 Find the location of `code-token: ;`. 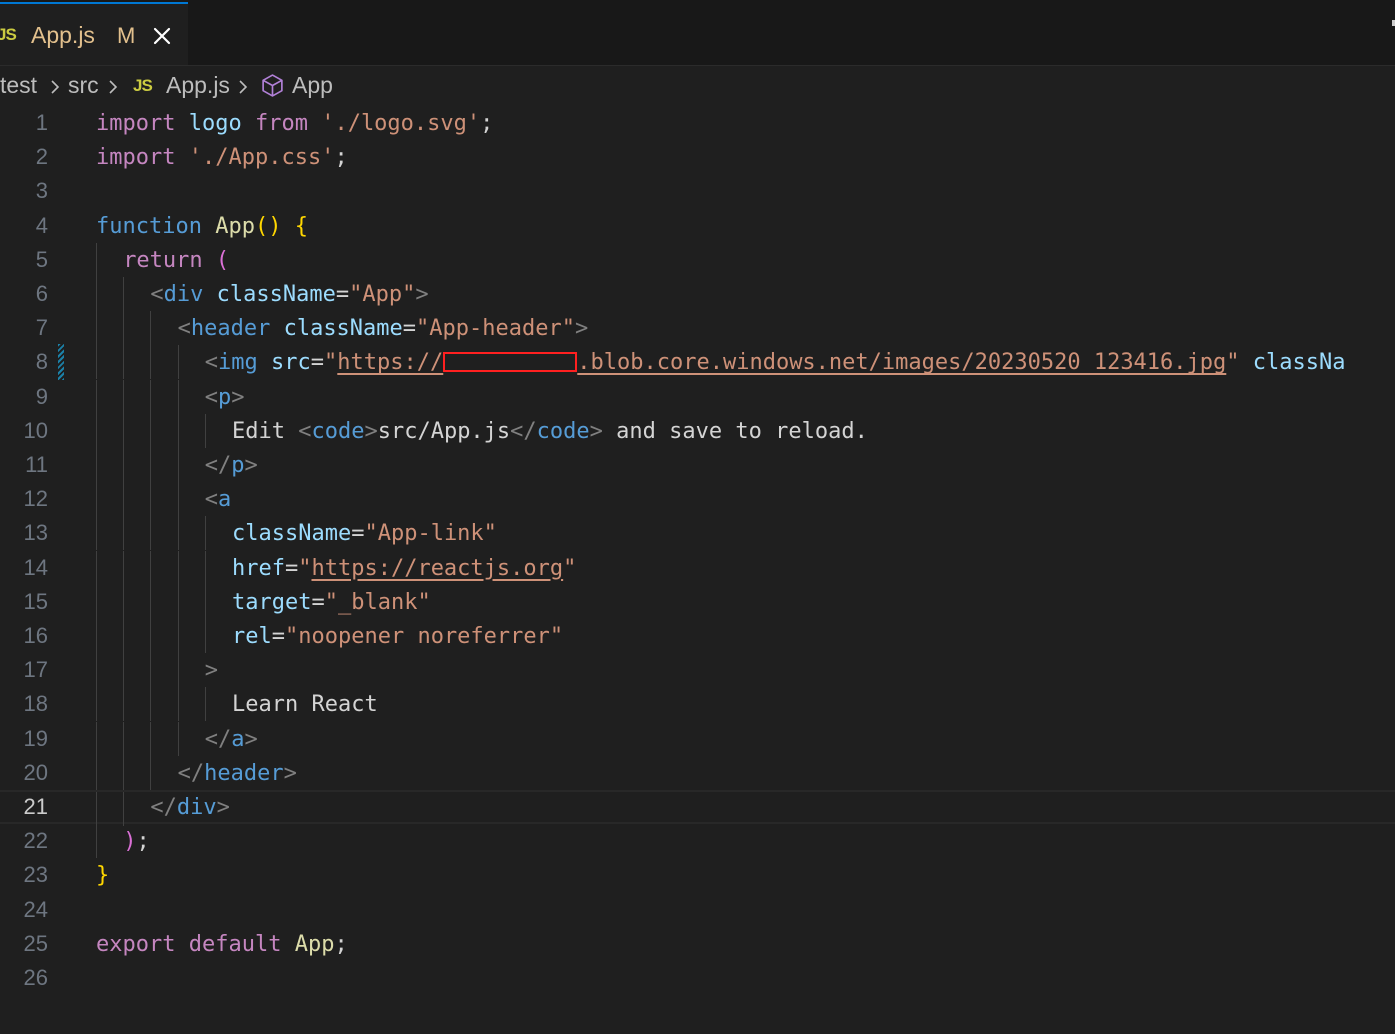

code-token: ; is located at coordinates (143, 842).